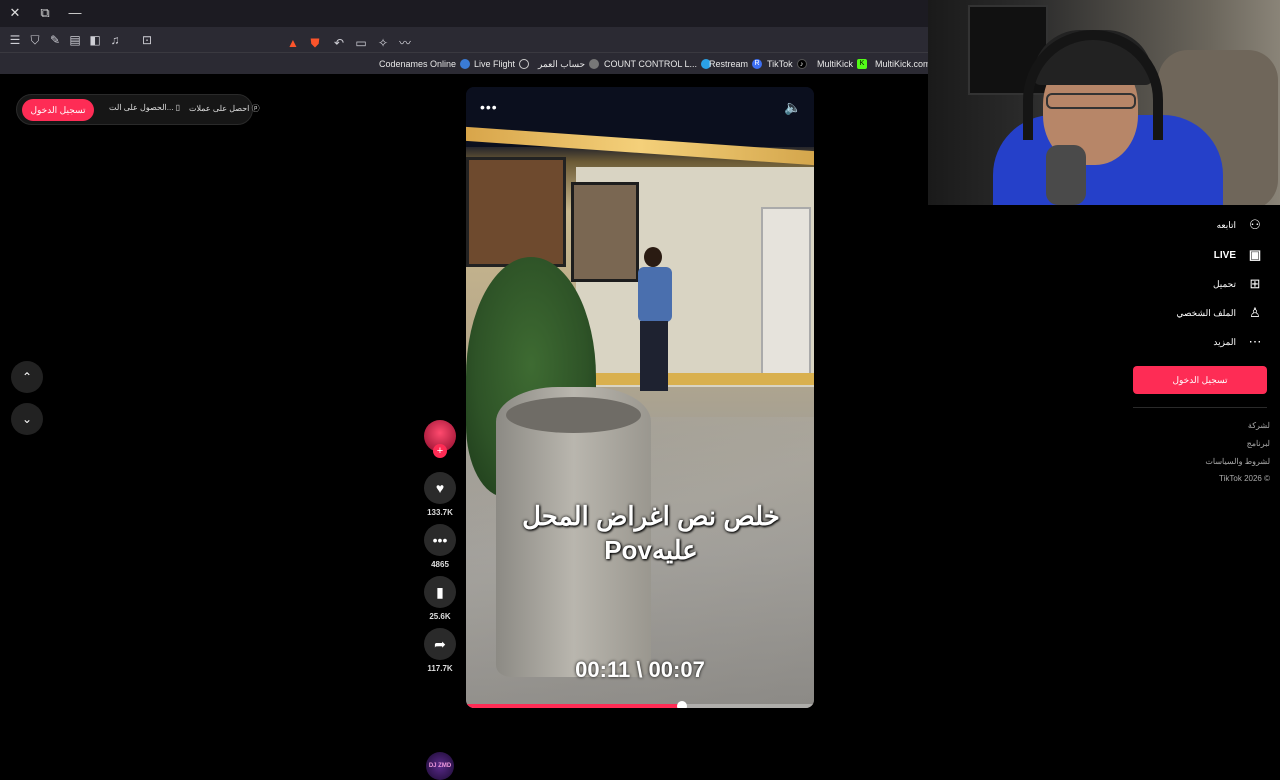 Image resolution: width=1280 pixels, height=780 pixels. I want to click on share-button: ➦, so click(440, 644).